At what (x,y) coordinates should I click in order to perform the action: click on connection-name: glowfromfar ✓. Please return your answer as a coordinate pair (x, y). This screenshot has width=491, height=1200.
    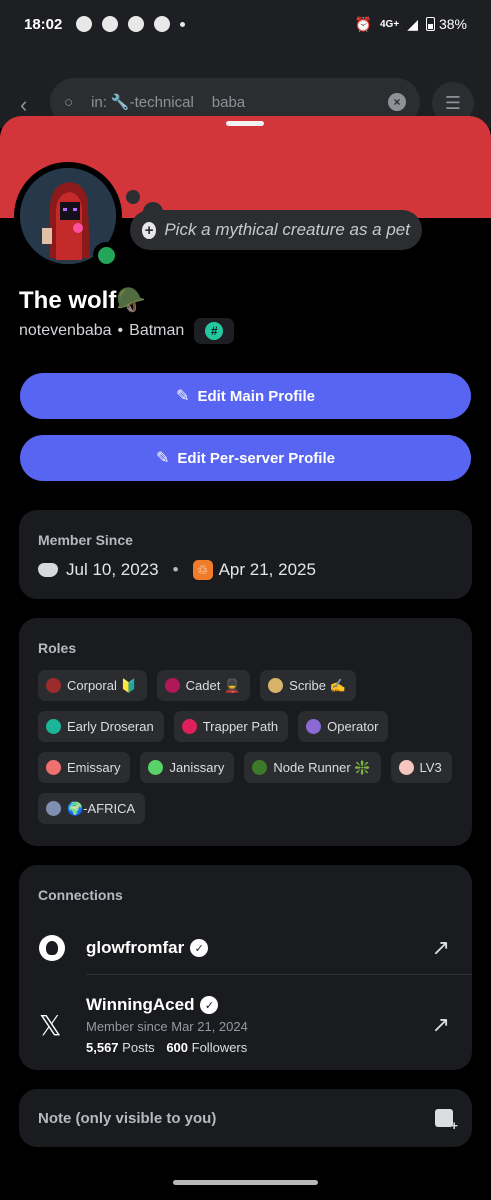
    Looking at the image, I should click on (147, 948).